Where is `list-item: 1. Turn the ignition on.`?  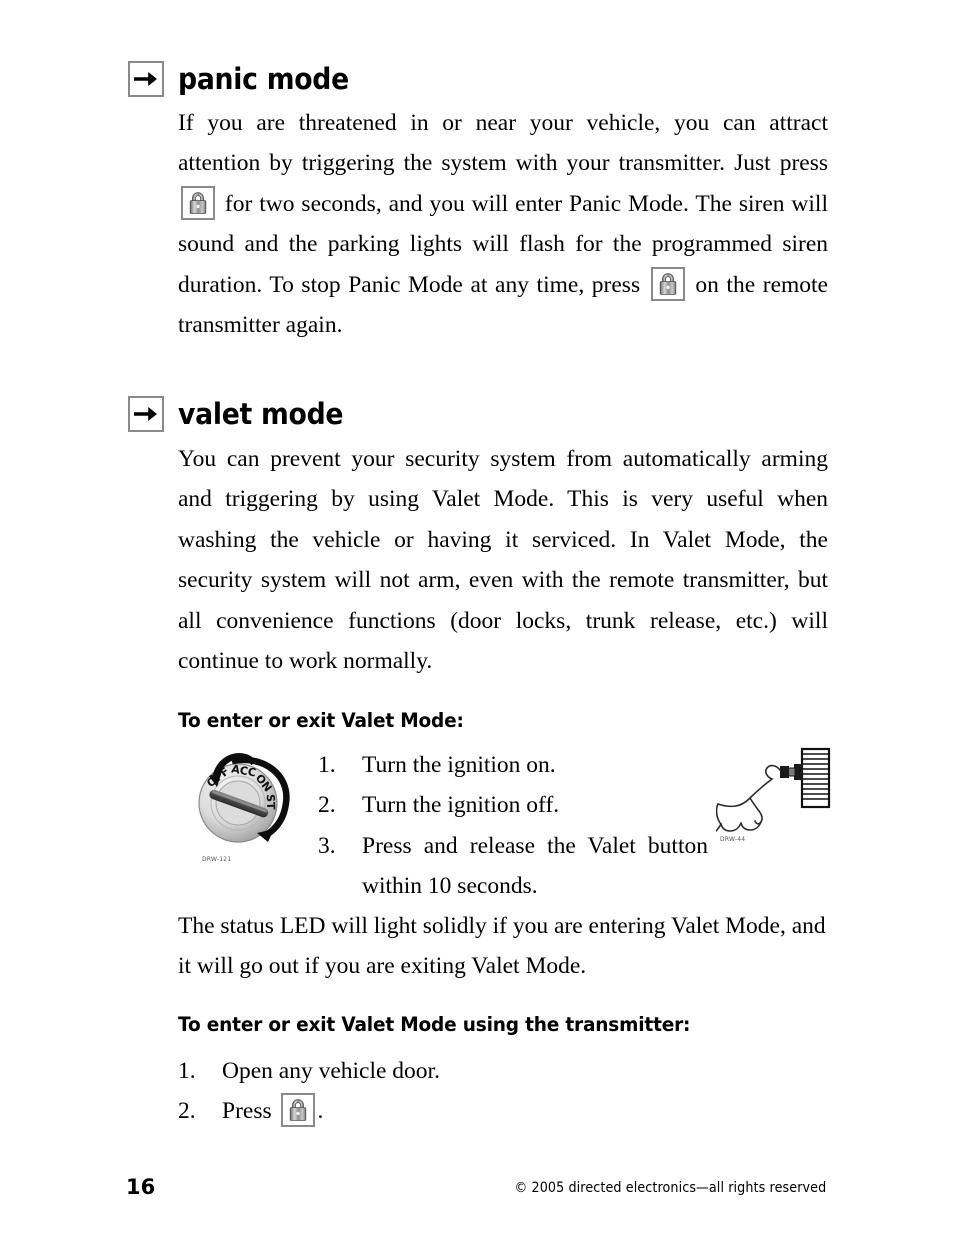
list-item: 1. Turn the ignition on. is located at coordinates (513, 765).